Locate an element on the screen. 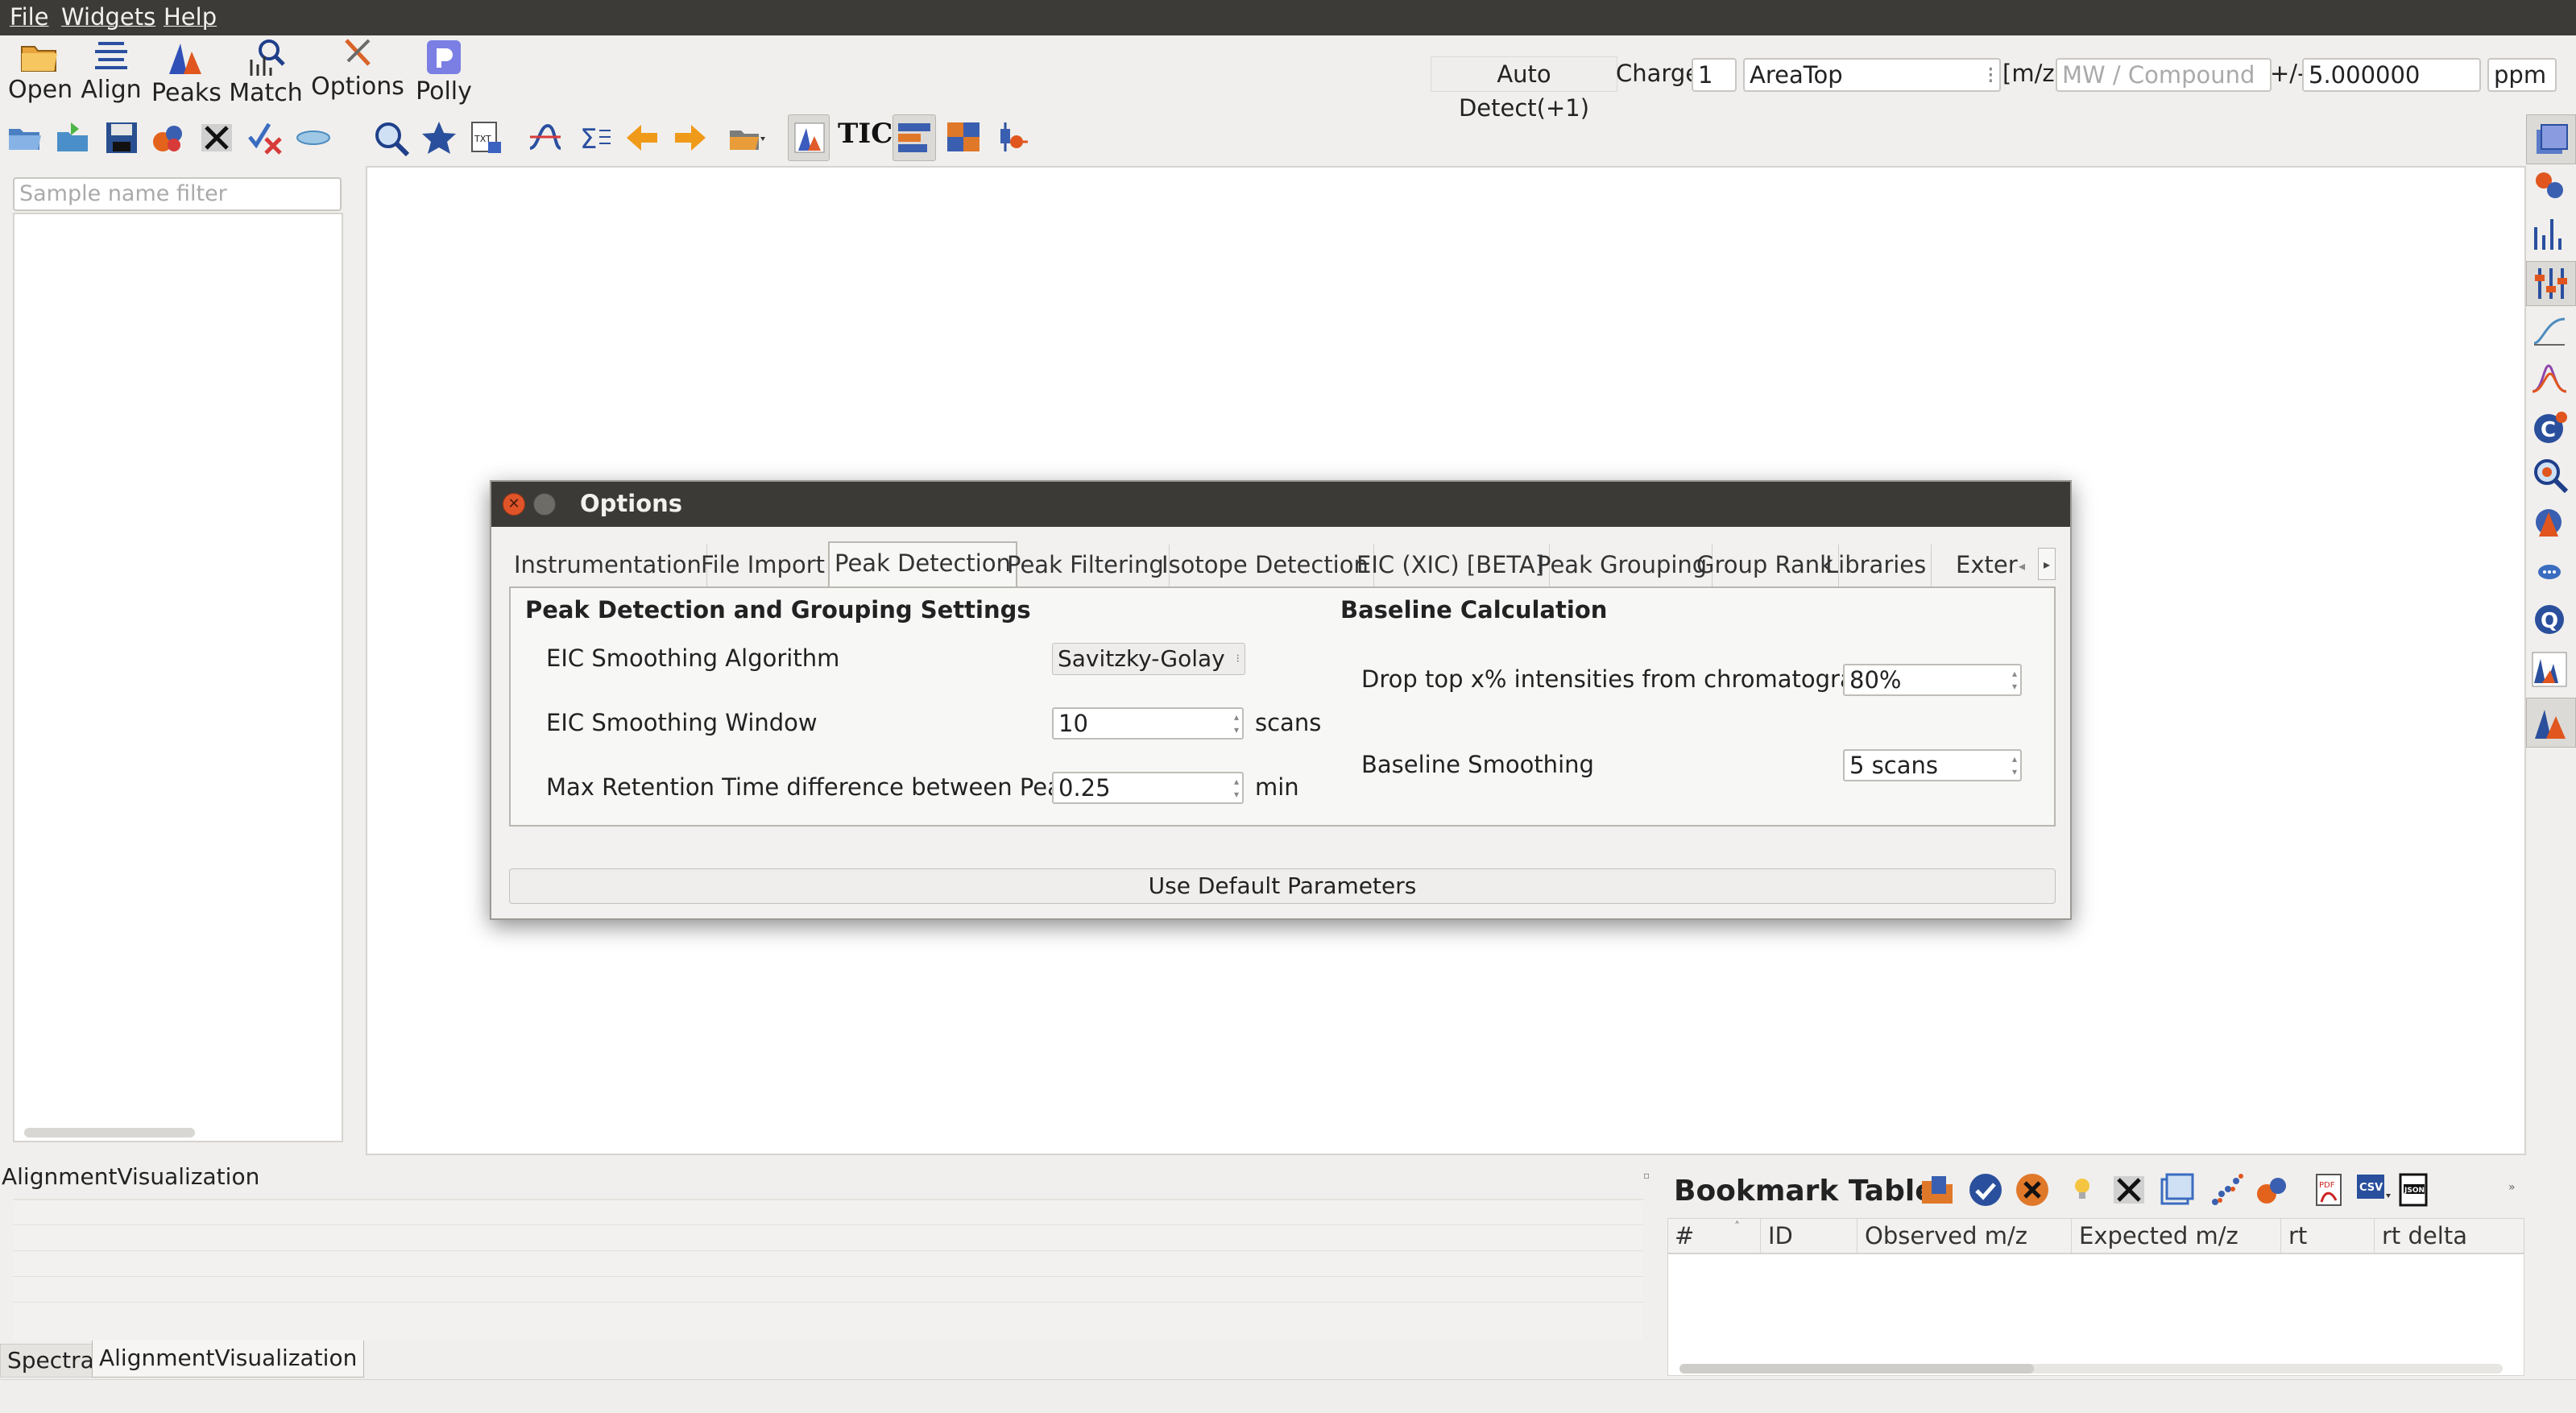 The height and width of the screenshot is (1413, 2576). search-fragments-icon is located at coordinates (2549, 474).